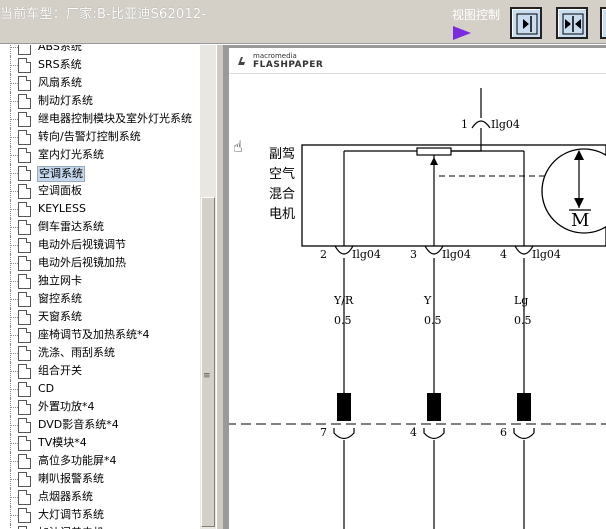 Image resolution: width=606 pixels, height=529 pixels. I want to click on tree-item: 洗涤、雨刮系统, so click(100, 353).